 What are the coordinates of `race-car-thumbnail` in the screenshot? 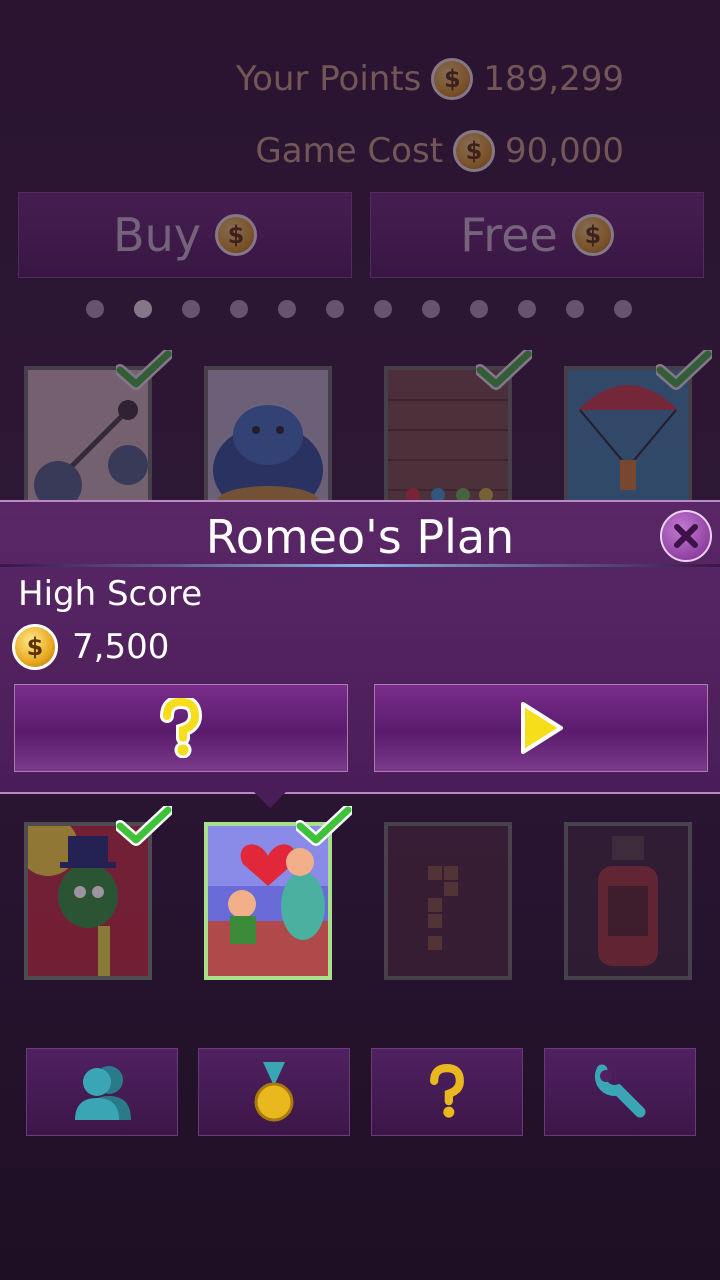 It's located at (628, 901).